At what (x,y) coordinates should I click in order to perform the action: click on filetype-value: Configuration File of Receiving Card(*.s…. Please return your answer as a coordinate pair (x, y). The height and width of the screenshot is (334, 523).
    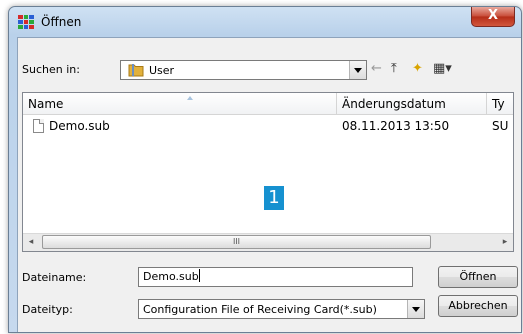
    Looking at the image, I should click on (260, 309).